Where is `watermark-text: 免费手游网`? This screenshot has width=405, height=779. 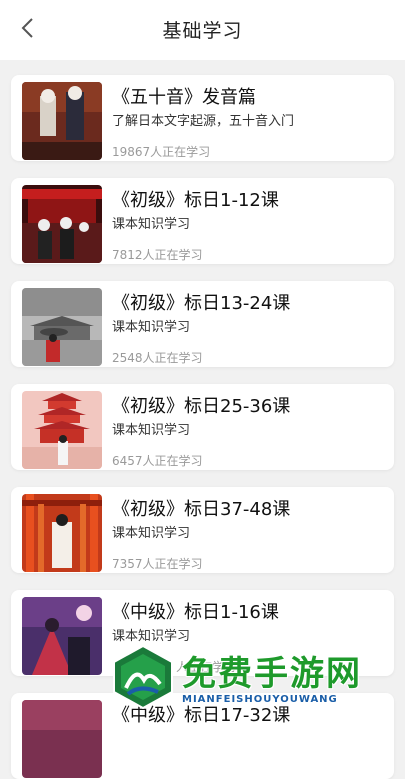 watermark-text: 免费手游网 is located at coordinates (272, 674).